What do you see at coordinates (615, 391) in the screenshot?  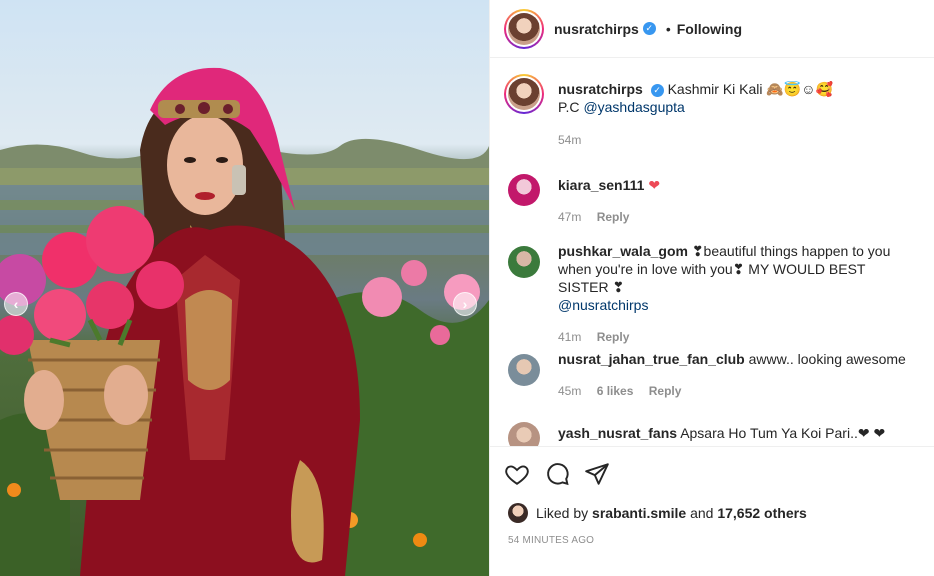 I see `comment-likes: 6 likes` at bounding box center [615, 391].